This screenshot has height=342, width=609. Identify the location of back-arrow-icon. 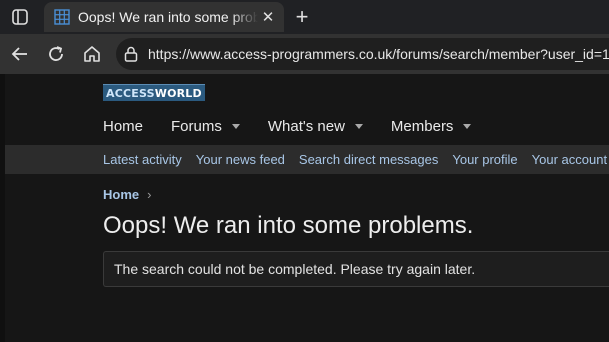
(20, 54).